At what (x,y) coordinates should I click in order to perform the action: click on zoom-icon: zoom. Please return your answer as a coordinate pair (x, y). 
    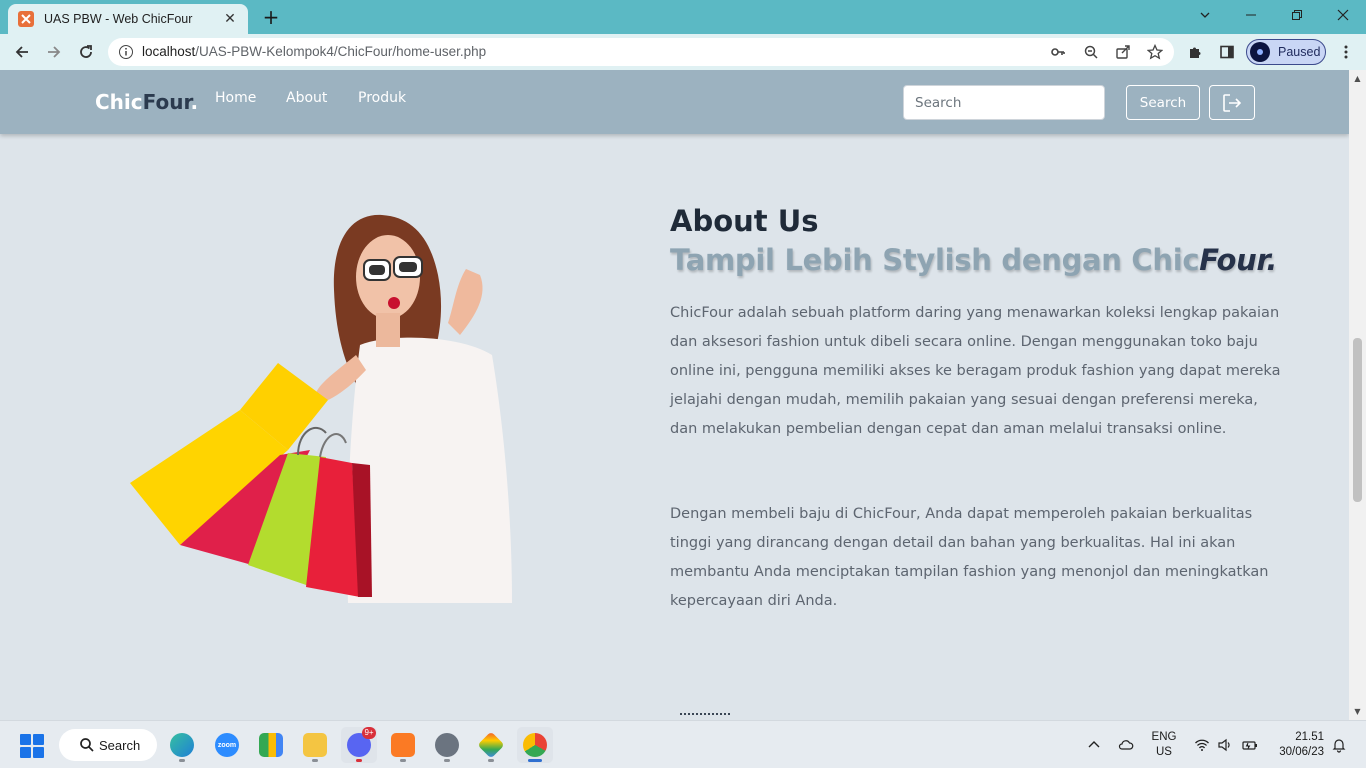
    Looking at the image, I should click on (227, 745).